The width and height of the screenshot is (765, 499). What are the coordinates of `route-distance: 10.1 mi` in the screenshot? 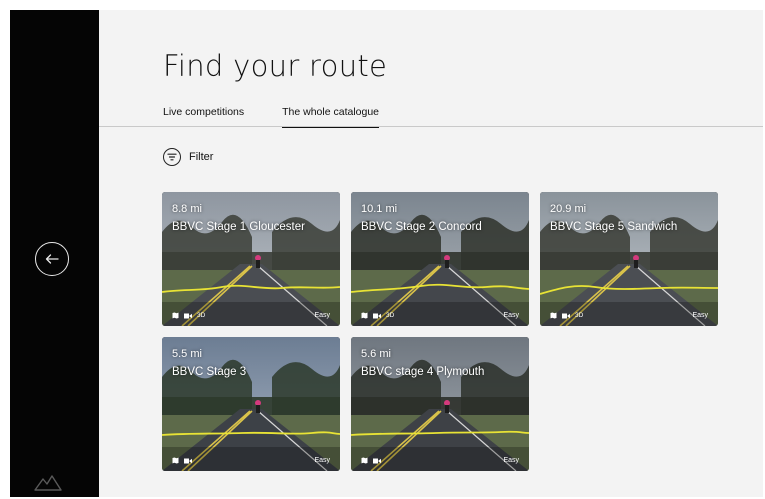 It's located at (379, 209).